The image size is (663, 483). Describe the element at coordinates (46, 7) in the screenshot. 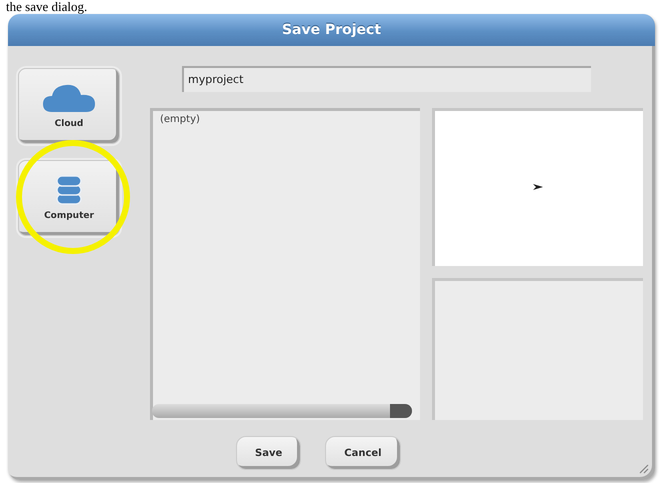

I see `caption-text: the save dialog.` at that location.